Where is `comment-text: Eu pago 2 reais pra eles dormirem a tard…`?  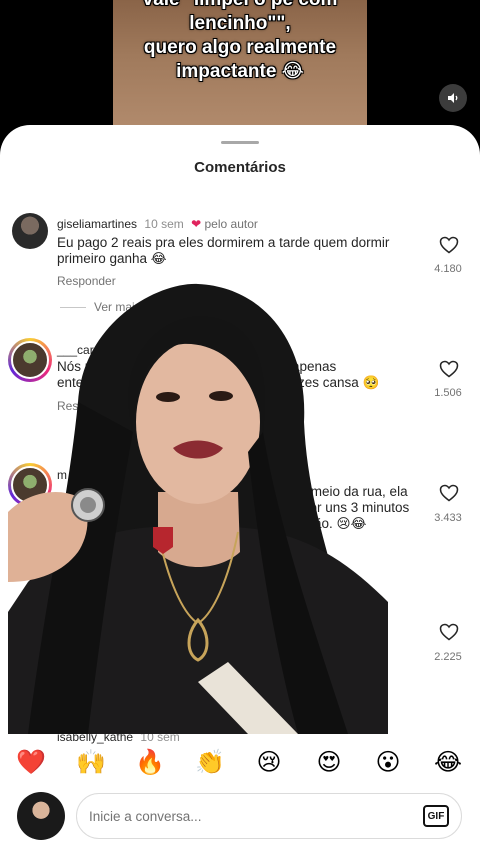 comment-text: Eu pago 2 reais pra eles dormirem a tard… is located at coordinates (223, 250).